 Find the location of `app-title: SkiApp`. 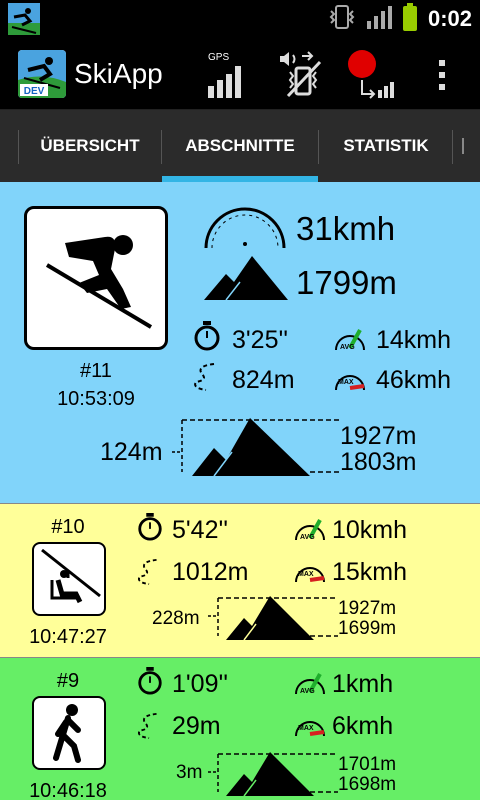

app-title: SkiApp is located at coordinates (118, 73).